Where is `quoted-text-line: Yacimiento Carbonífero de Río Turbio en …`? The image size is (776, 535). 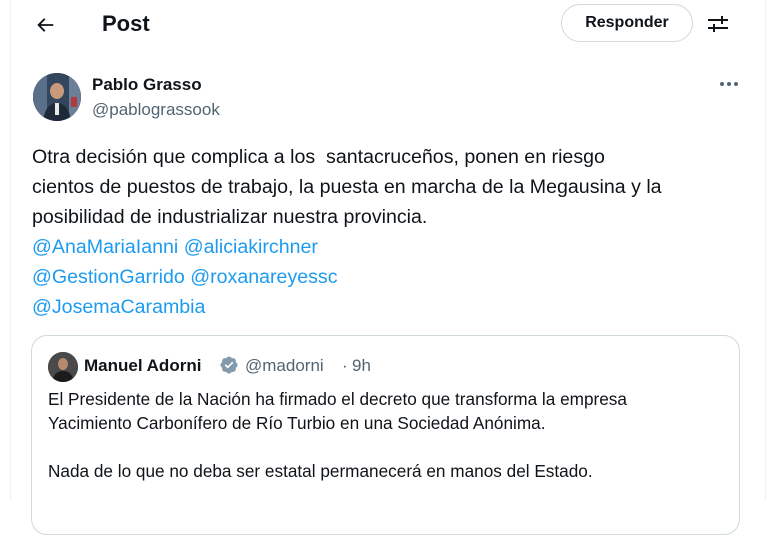
quoted-text-line: Yacimiento Carbonífero de Río Turbio en … is located at coordinates (297, 423).